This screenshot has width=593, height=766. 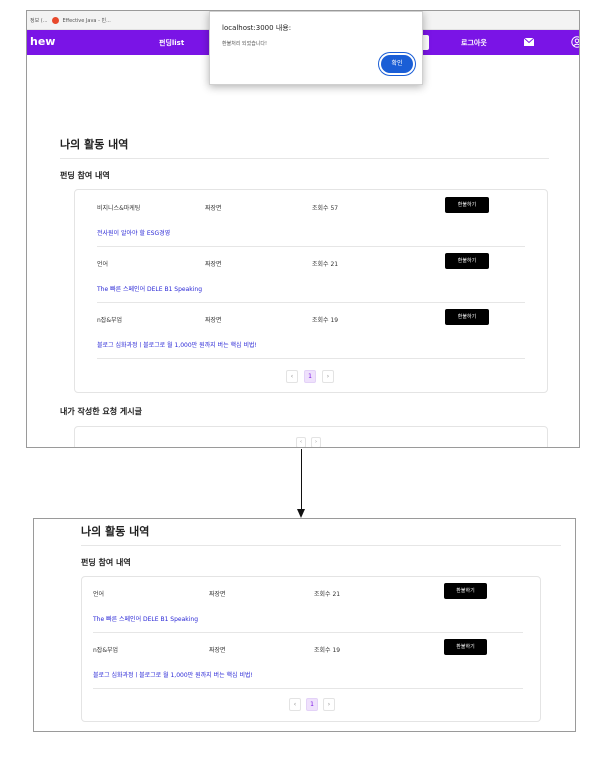 What do you see at coordinates (301, 513) in the screenshot?
I see `arrow-down-icon` at bounding box center [301, 513].